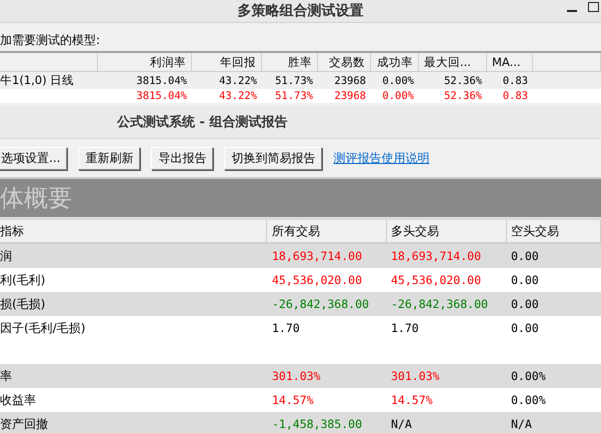 This screenshot has width=601, height=433. I want to click on minimize-icon, so click(572, 11).